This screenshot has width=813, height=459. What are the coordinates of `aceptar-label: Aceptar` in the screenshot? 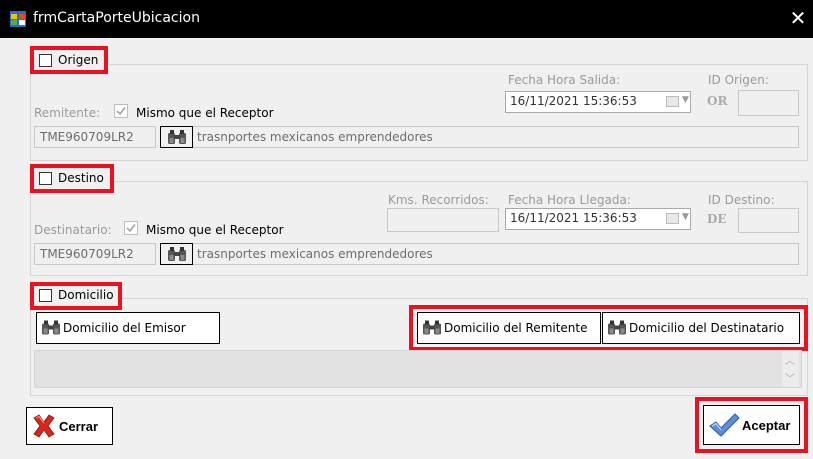 It's located at (766, 425).